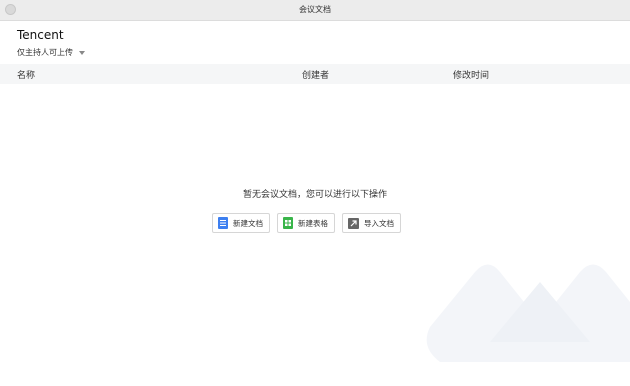  I want to click on column-header-name: 名称, so click(26, 74).